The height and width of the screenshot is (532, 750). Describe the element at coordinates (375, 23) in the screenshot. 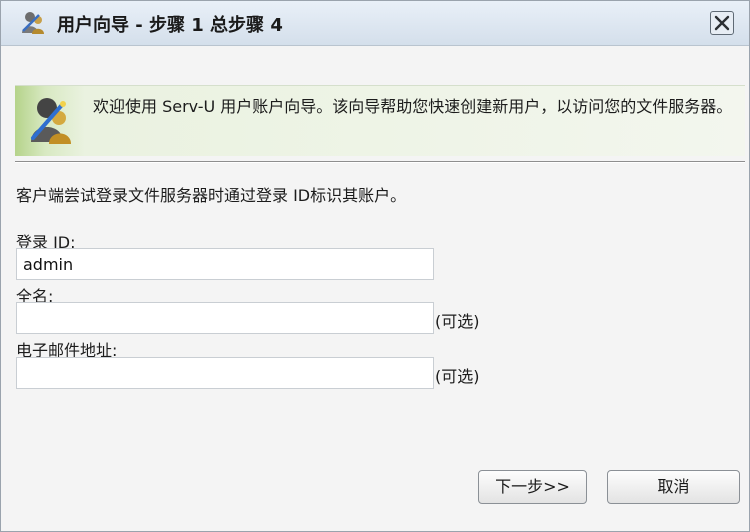

I see `title-bar: 用户向导 - 步骤 1 总步骤 4` at that location.